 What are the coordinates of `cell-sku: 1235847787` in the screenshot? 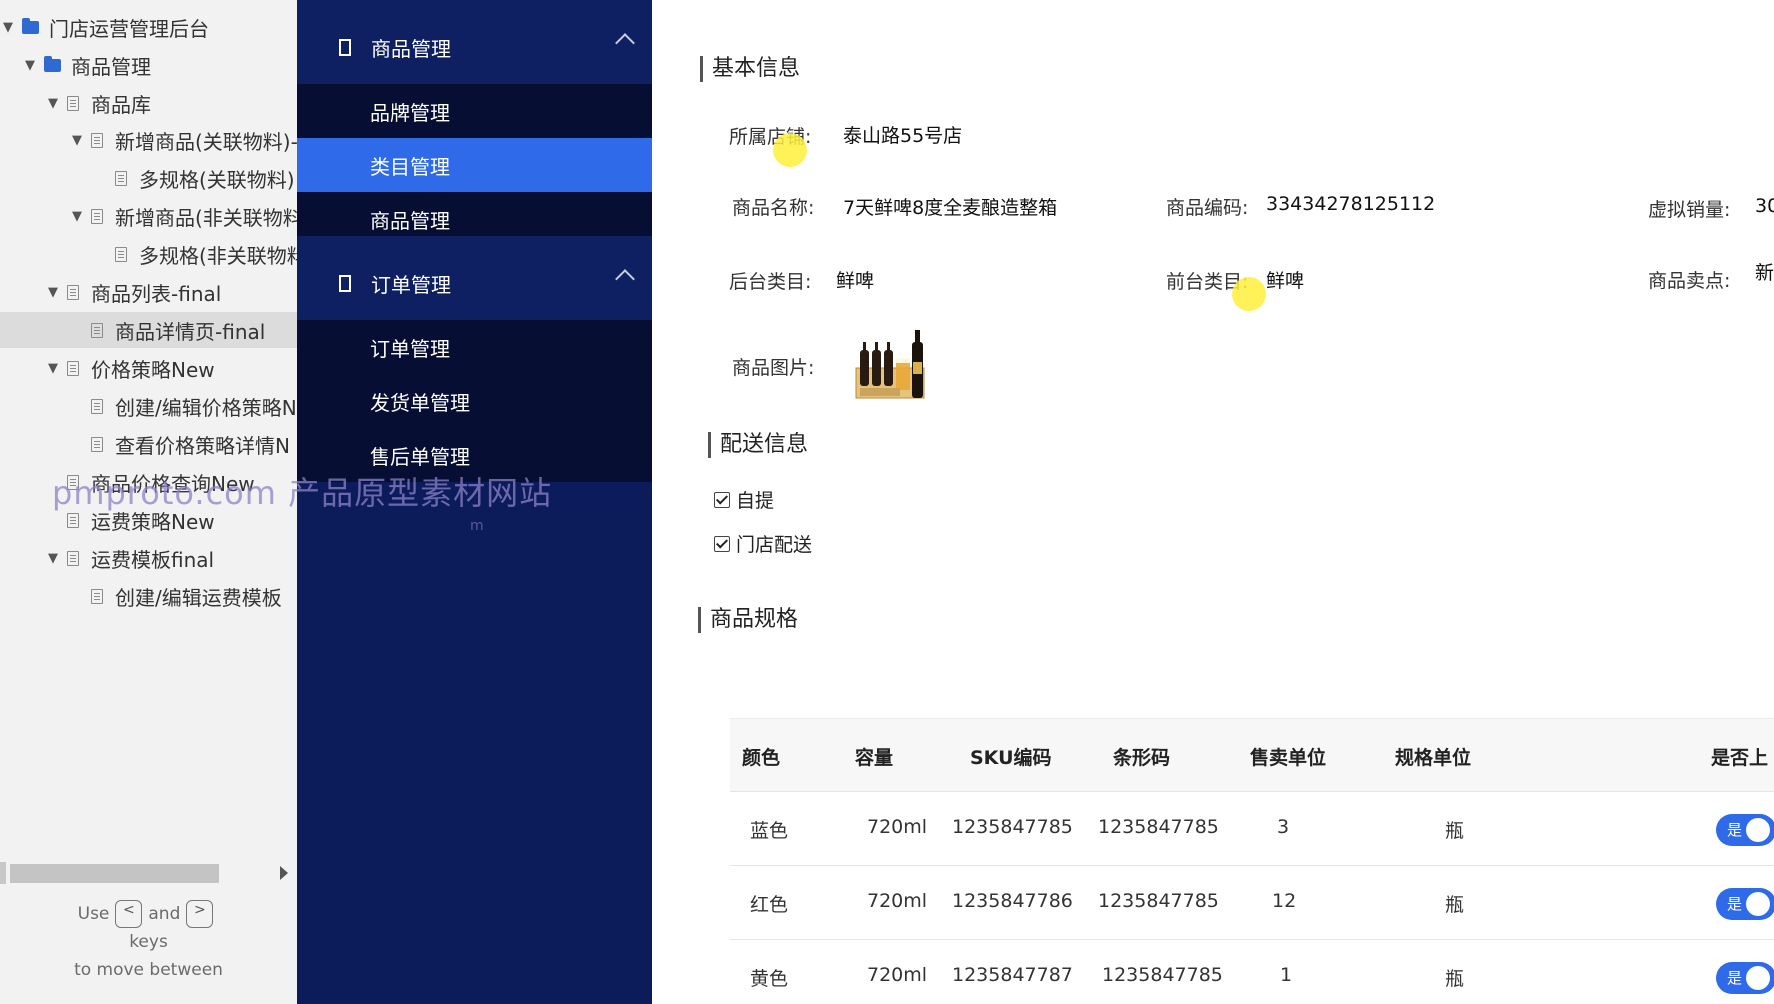 It's located at (1012, 975).